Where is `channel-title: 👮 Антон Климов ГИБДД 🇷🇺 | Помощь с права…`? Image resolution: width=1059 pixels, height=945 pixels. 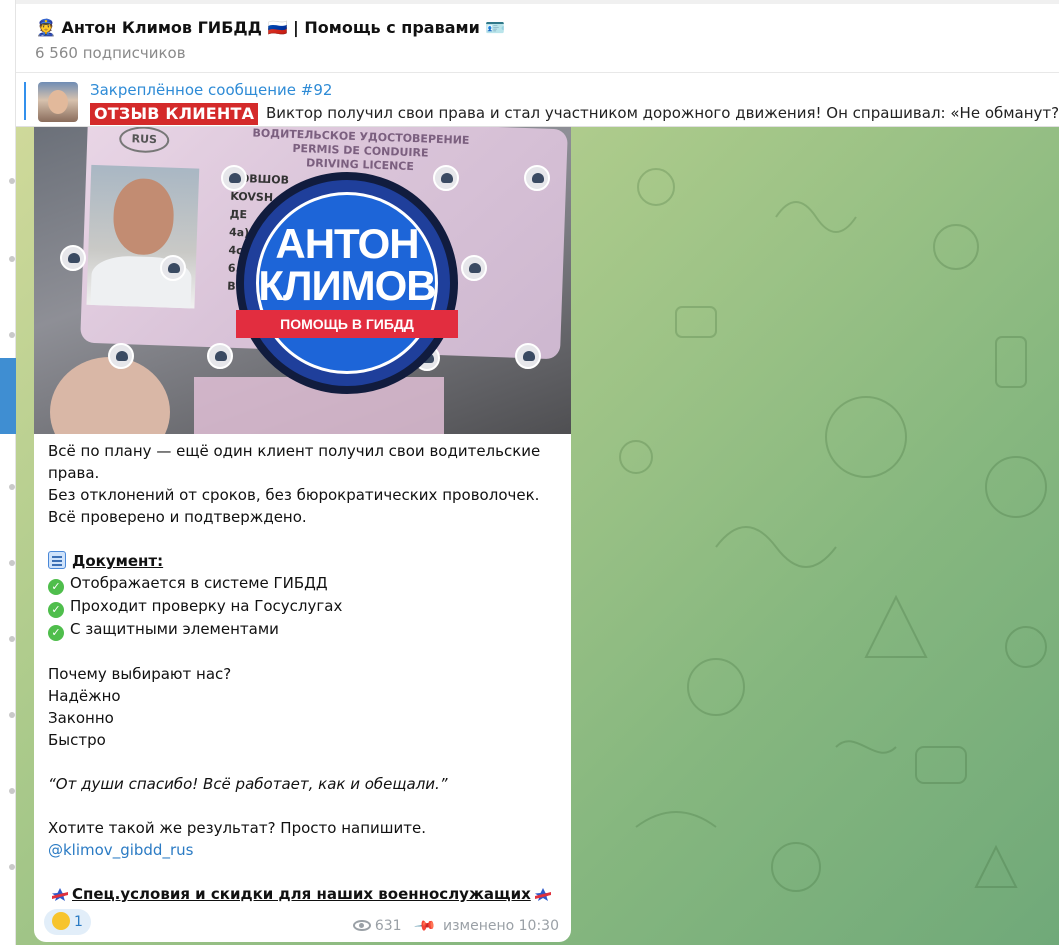 channel-title: 👮 Антон Климов ГИБДД 🇷🇺 | Помощь с права… is located at coordinates (270, 27).